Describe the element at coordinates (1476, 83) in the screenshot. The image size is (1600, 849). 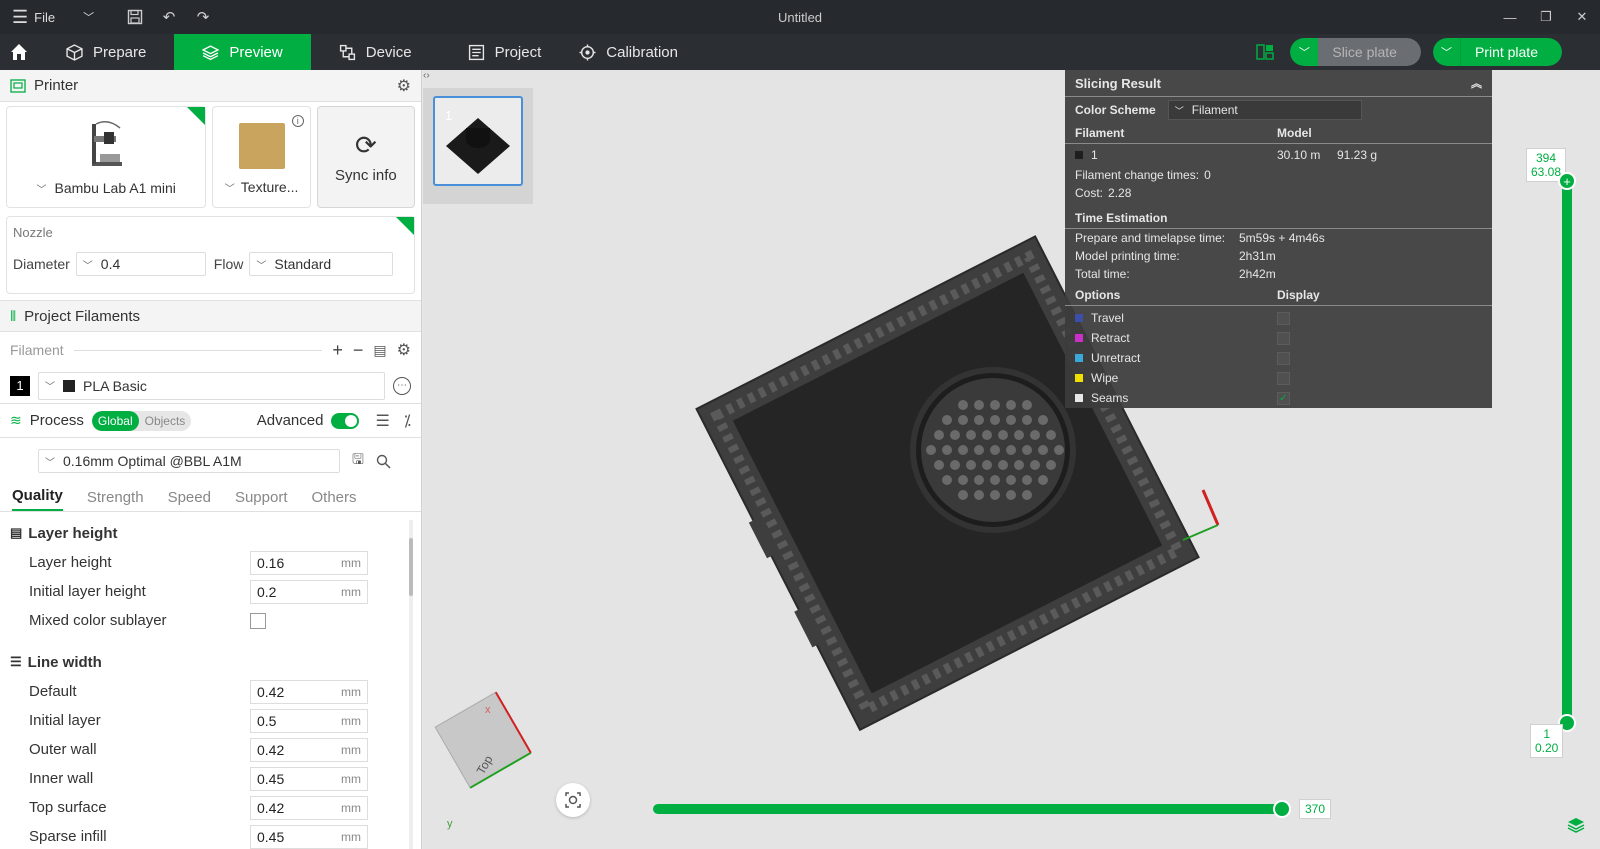
I see `collapse-icon: ︽` at that location.